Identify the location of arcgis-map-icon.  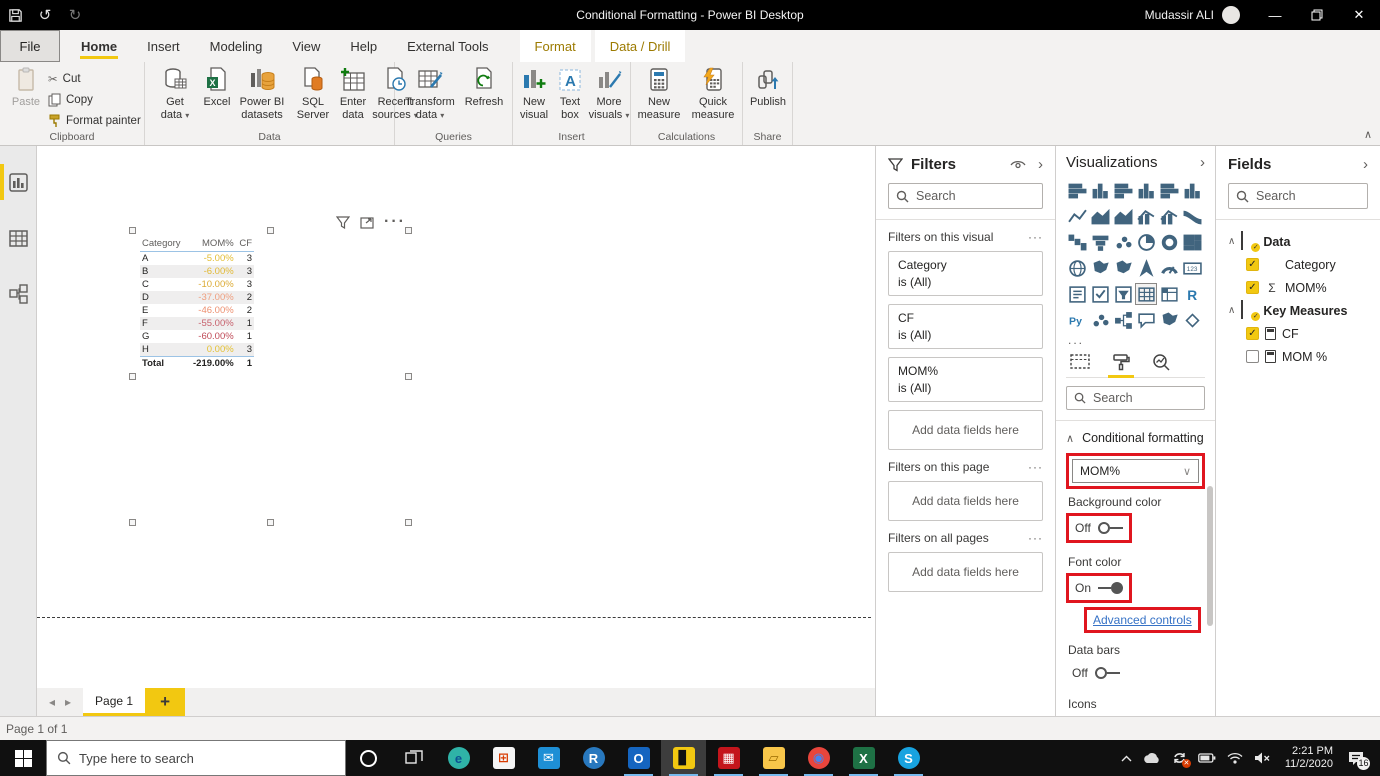
(1193, 320).